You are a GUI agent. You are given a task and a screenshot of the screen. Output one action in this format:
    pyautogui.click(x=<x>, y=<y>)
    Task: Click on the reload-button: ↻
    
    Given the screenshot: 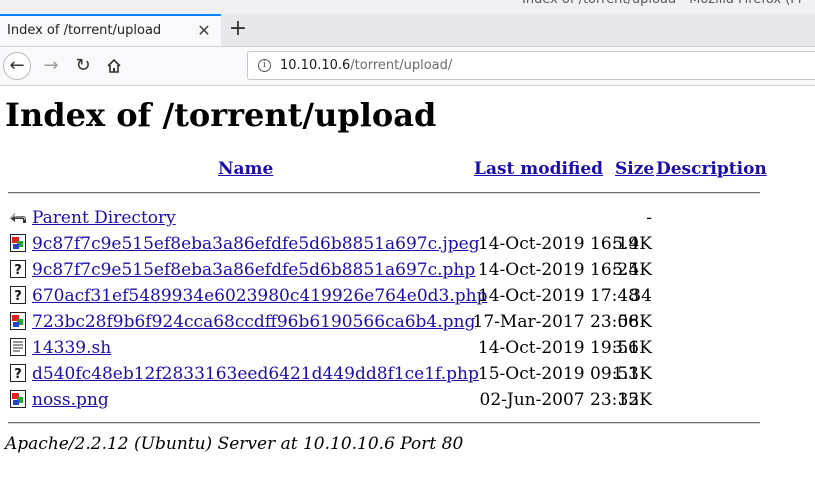 What is the action you would take?
    pyautogui.click(x=83, y=66)
    